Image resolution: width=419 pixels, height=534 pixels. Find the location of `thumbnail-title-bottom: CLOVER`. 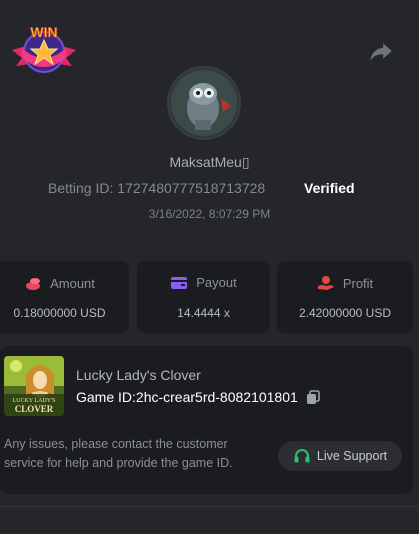

thumbnail-title-bottom: CLOVER is located at coordinates (34, 409).